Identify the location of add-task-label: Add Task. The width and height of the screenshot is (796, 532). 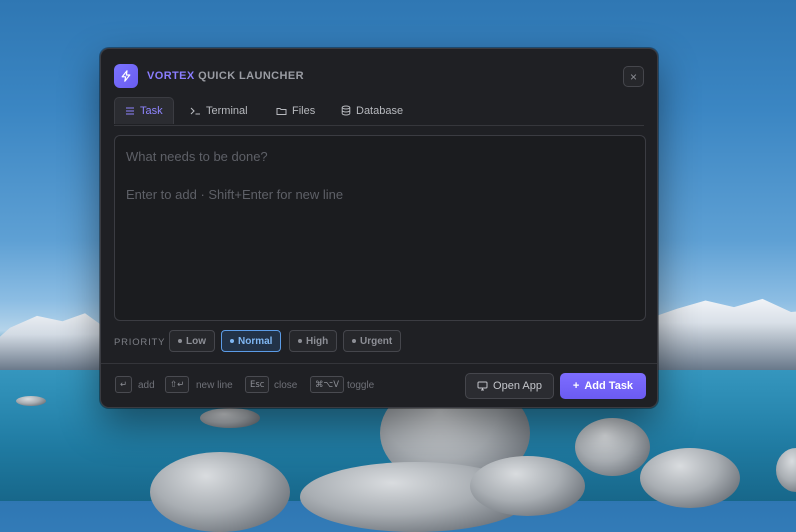
(609, 386).